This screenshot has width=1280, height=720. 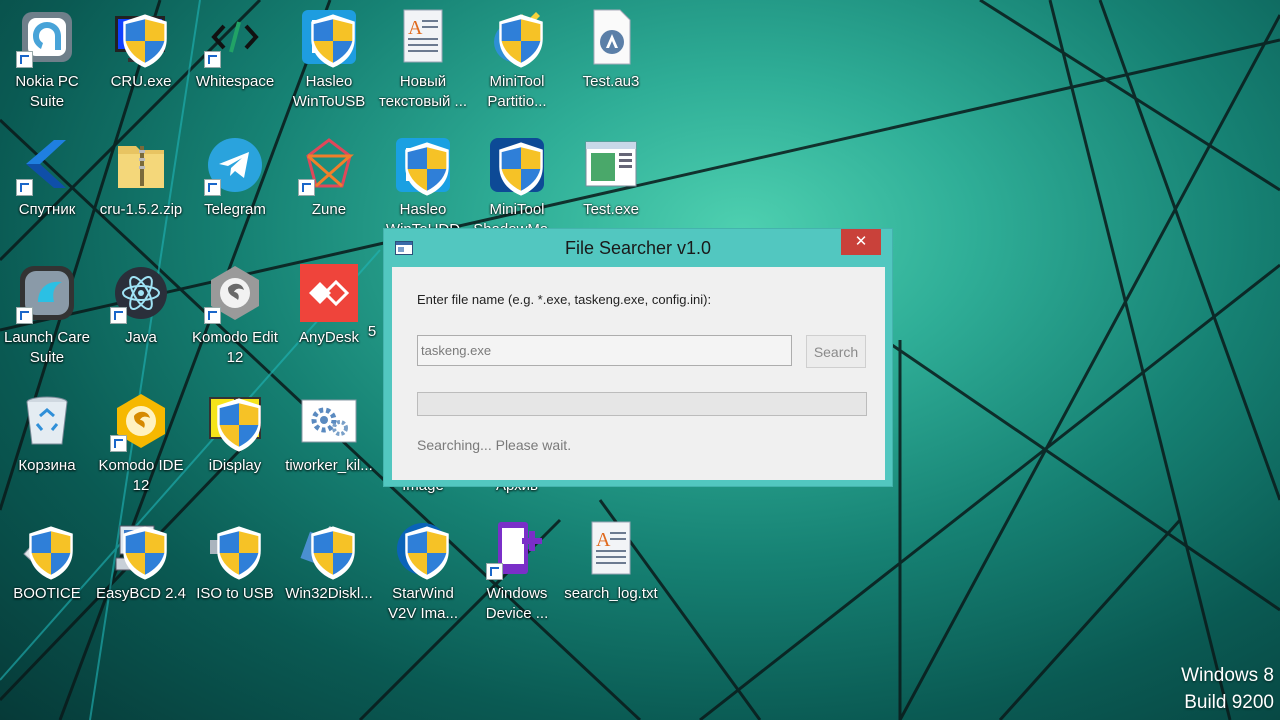 I want to click on starwind-icon, so click(x=423, y=550).